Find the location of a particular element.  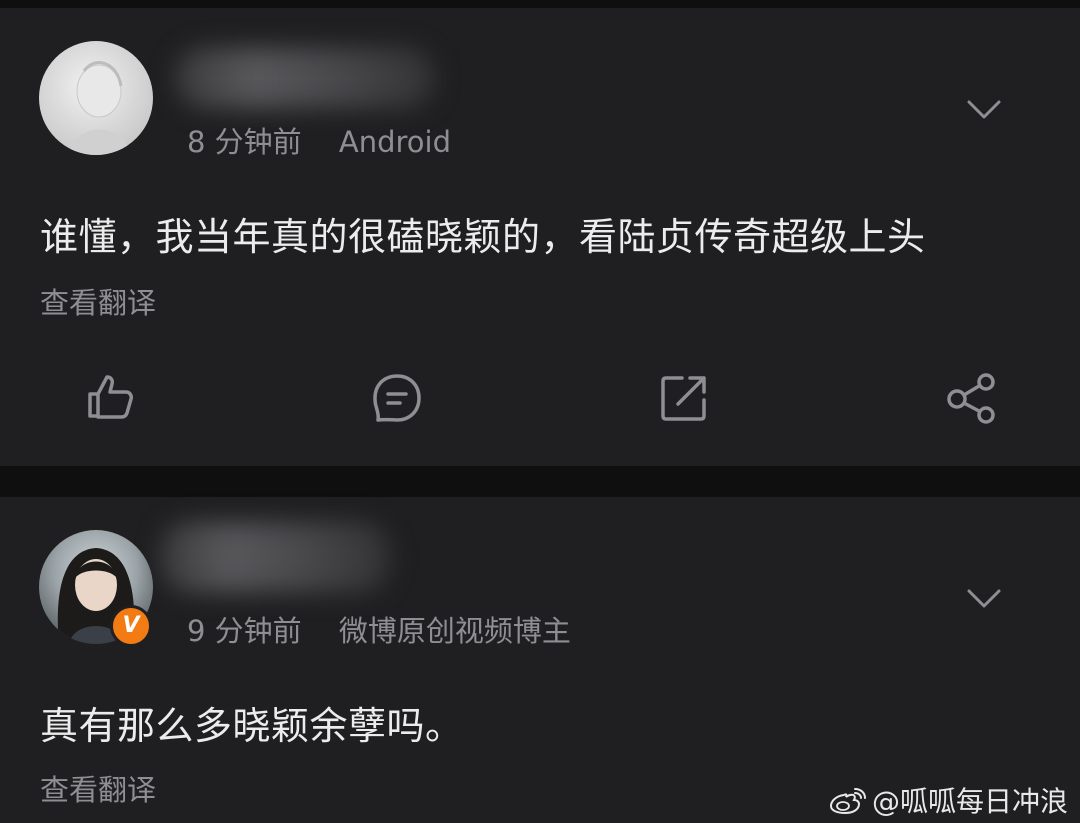

repost-button is located at coordinates (684, 398).